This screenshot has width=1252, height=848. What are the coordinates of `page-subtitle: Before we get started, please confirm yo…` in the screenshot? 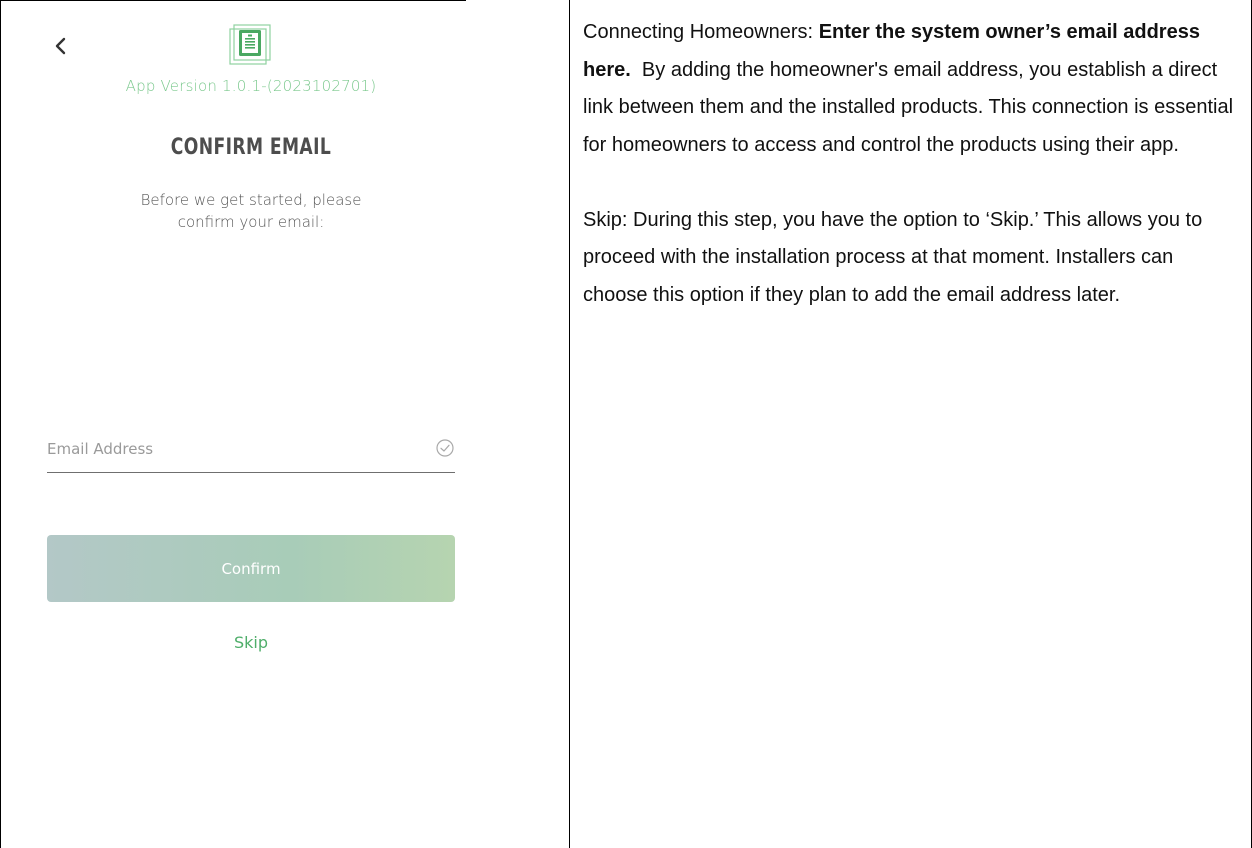 It's located at (251, 211).